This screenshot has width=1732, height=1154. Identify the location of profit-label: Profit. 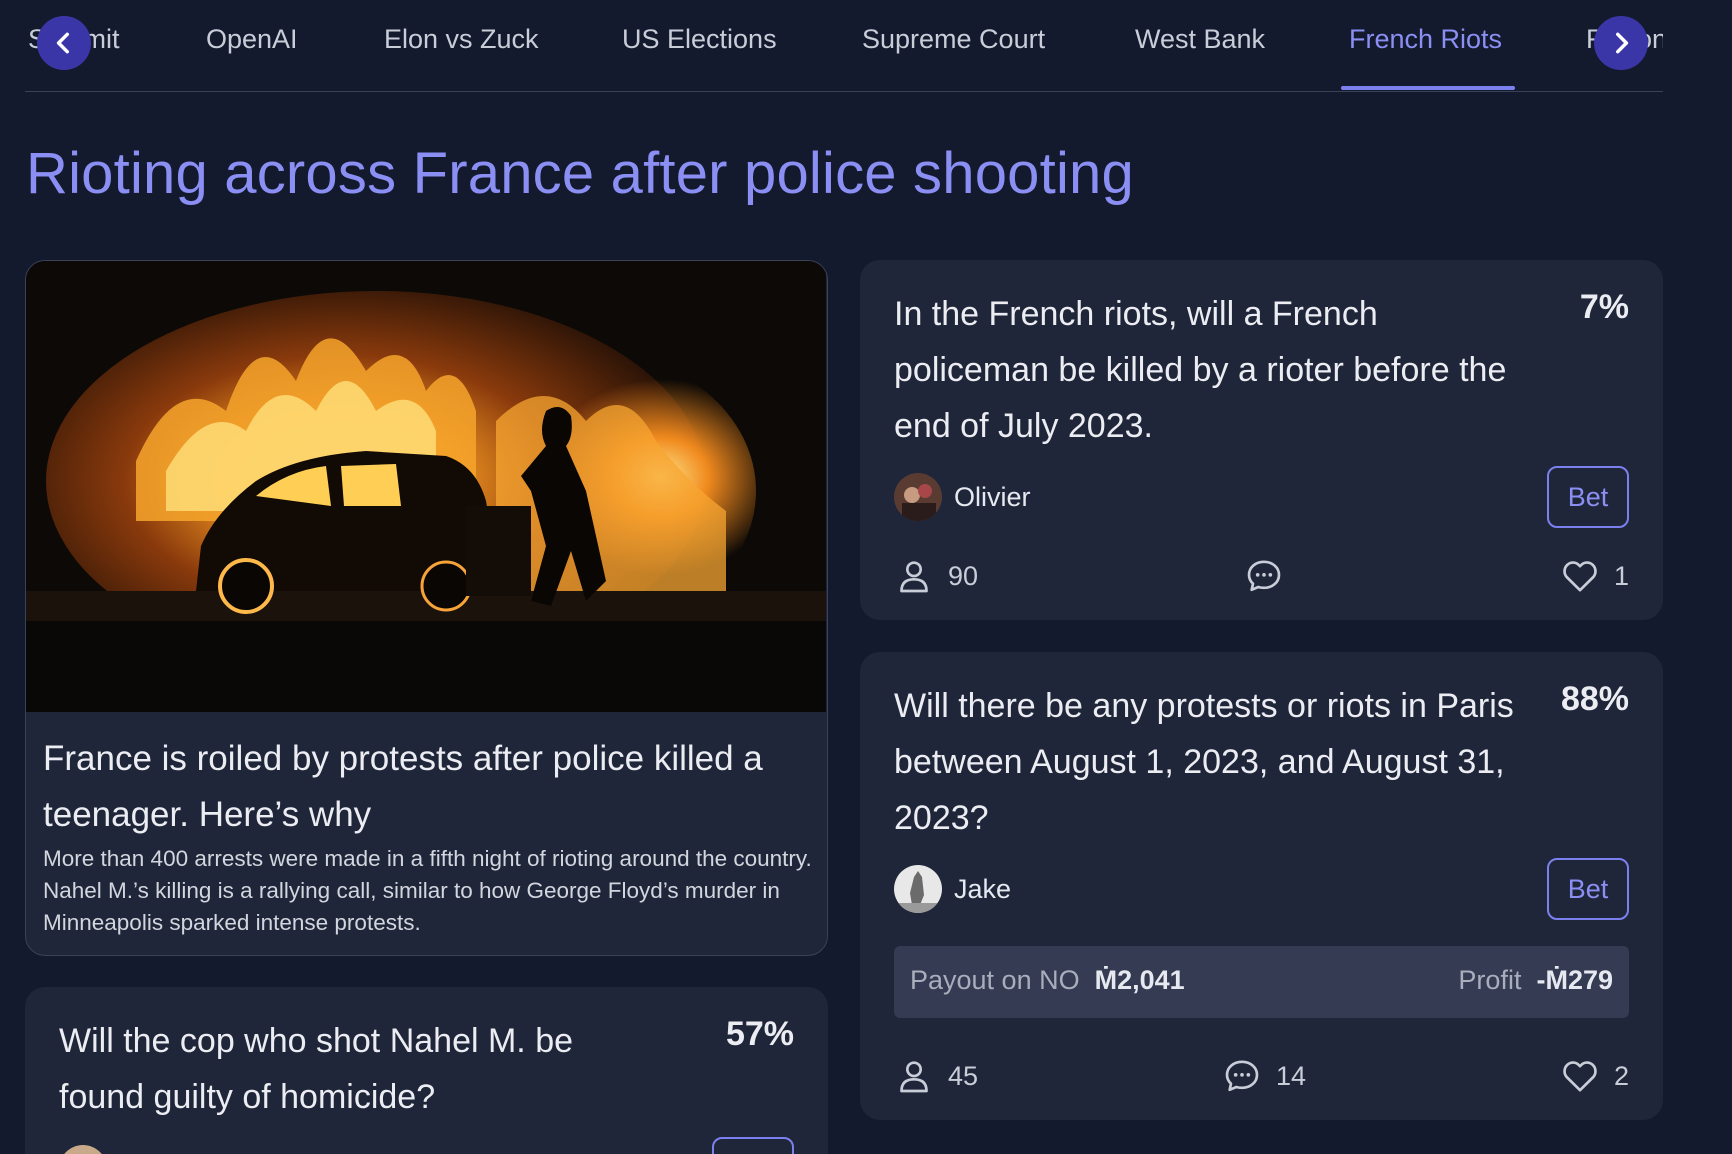
(1490, 980).